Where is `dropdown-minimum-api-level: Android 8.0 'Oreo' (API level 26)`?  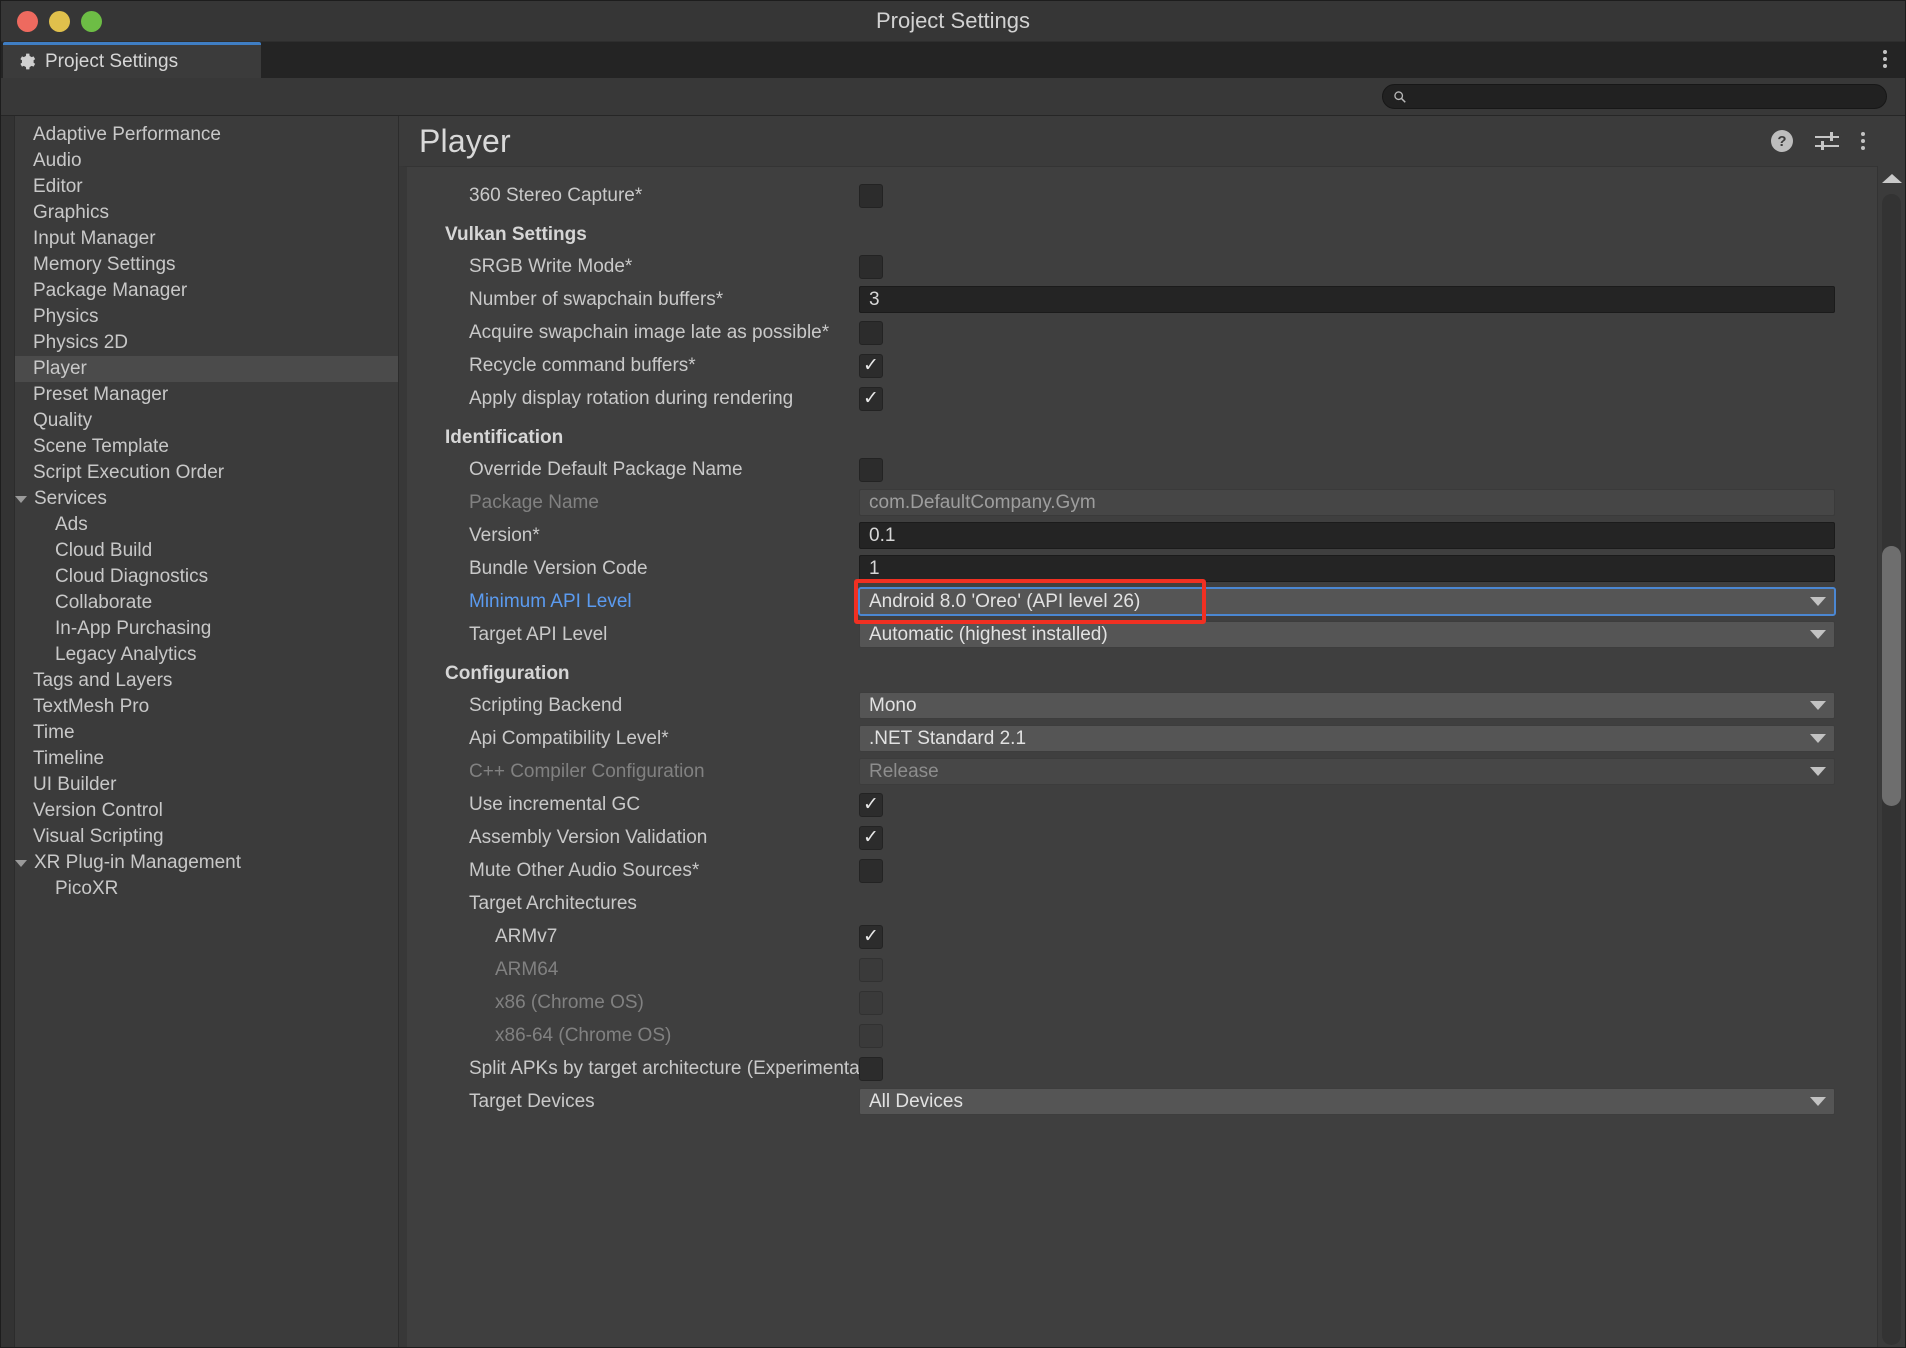
dropdown-minimum-api-level: Android 8.0 'Oreo' (API level 26) is located at coordinates (1347, 601).